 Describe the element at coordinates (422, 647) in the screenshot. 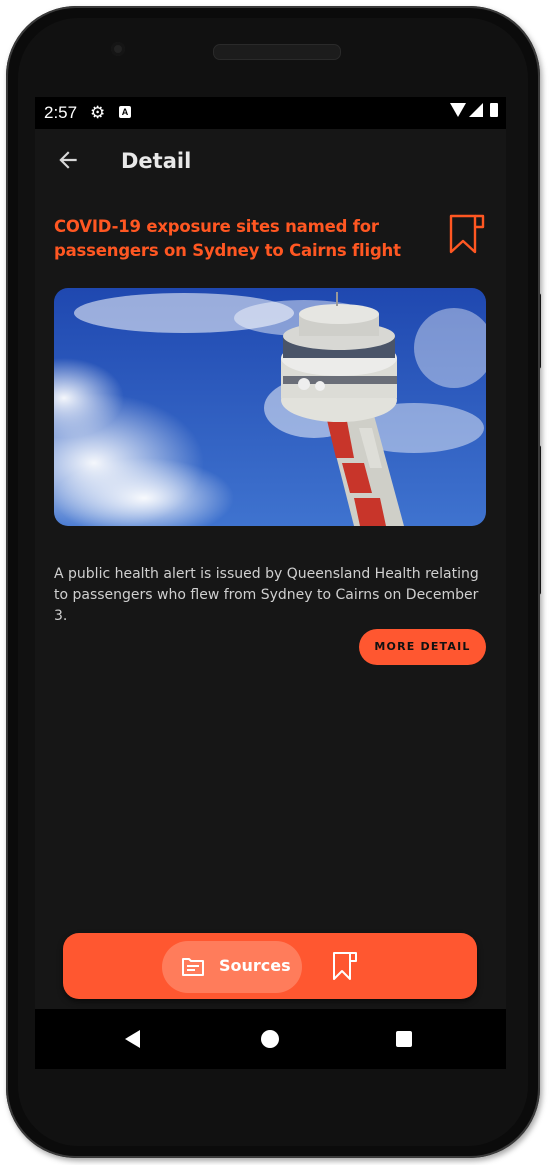

I see `more-detail-button: MORE DETAIL` at that location.